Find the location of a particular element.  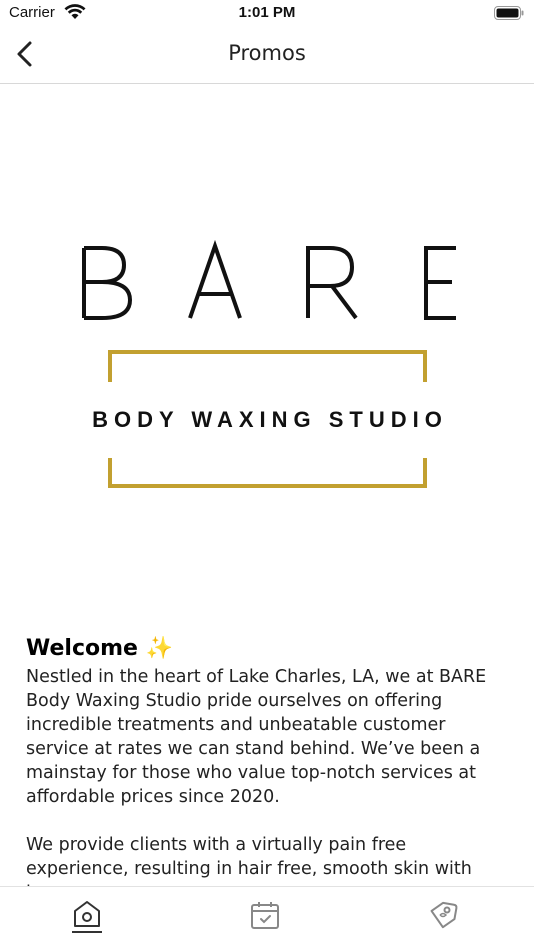

tab-promos is located at coordinates (445, 917).